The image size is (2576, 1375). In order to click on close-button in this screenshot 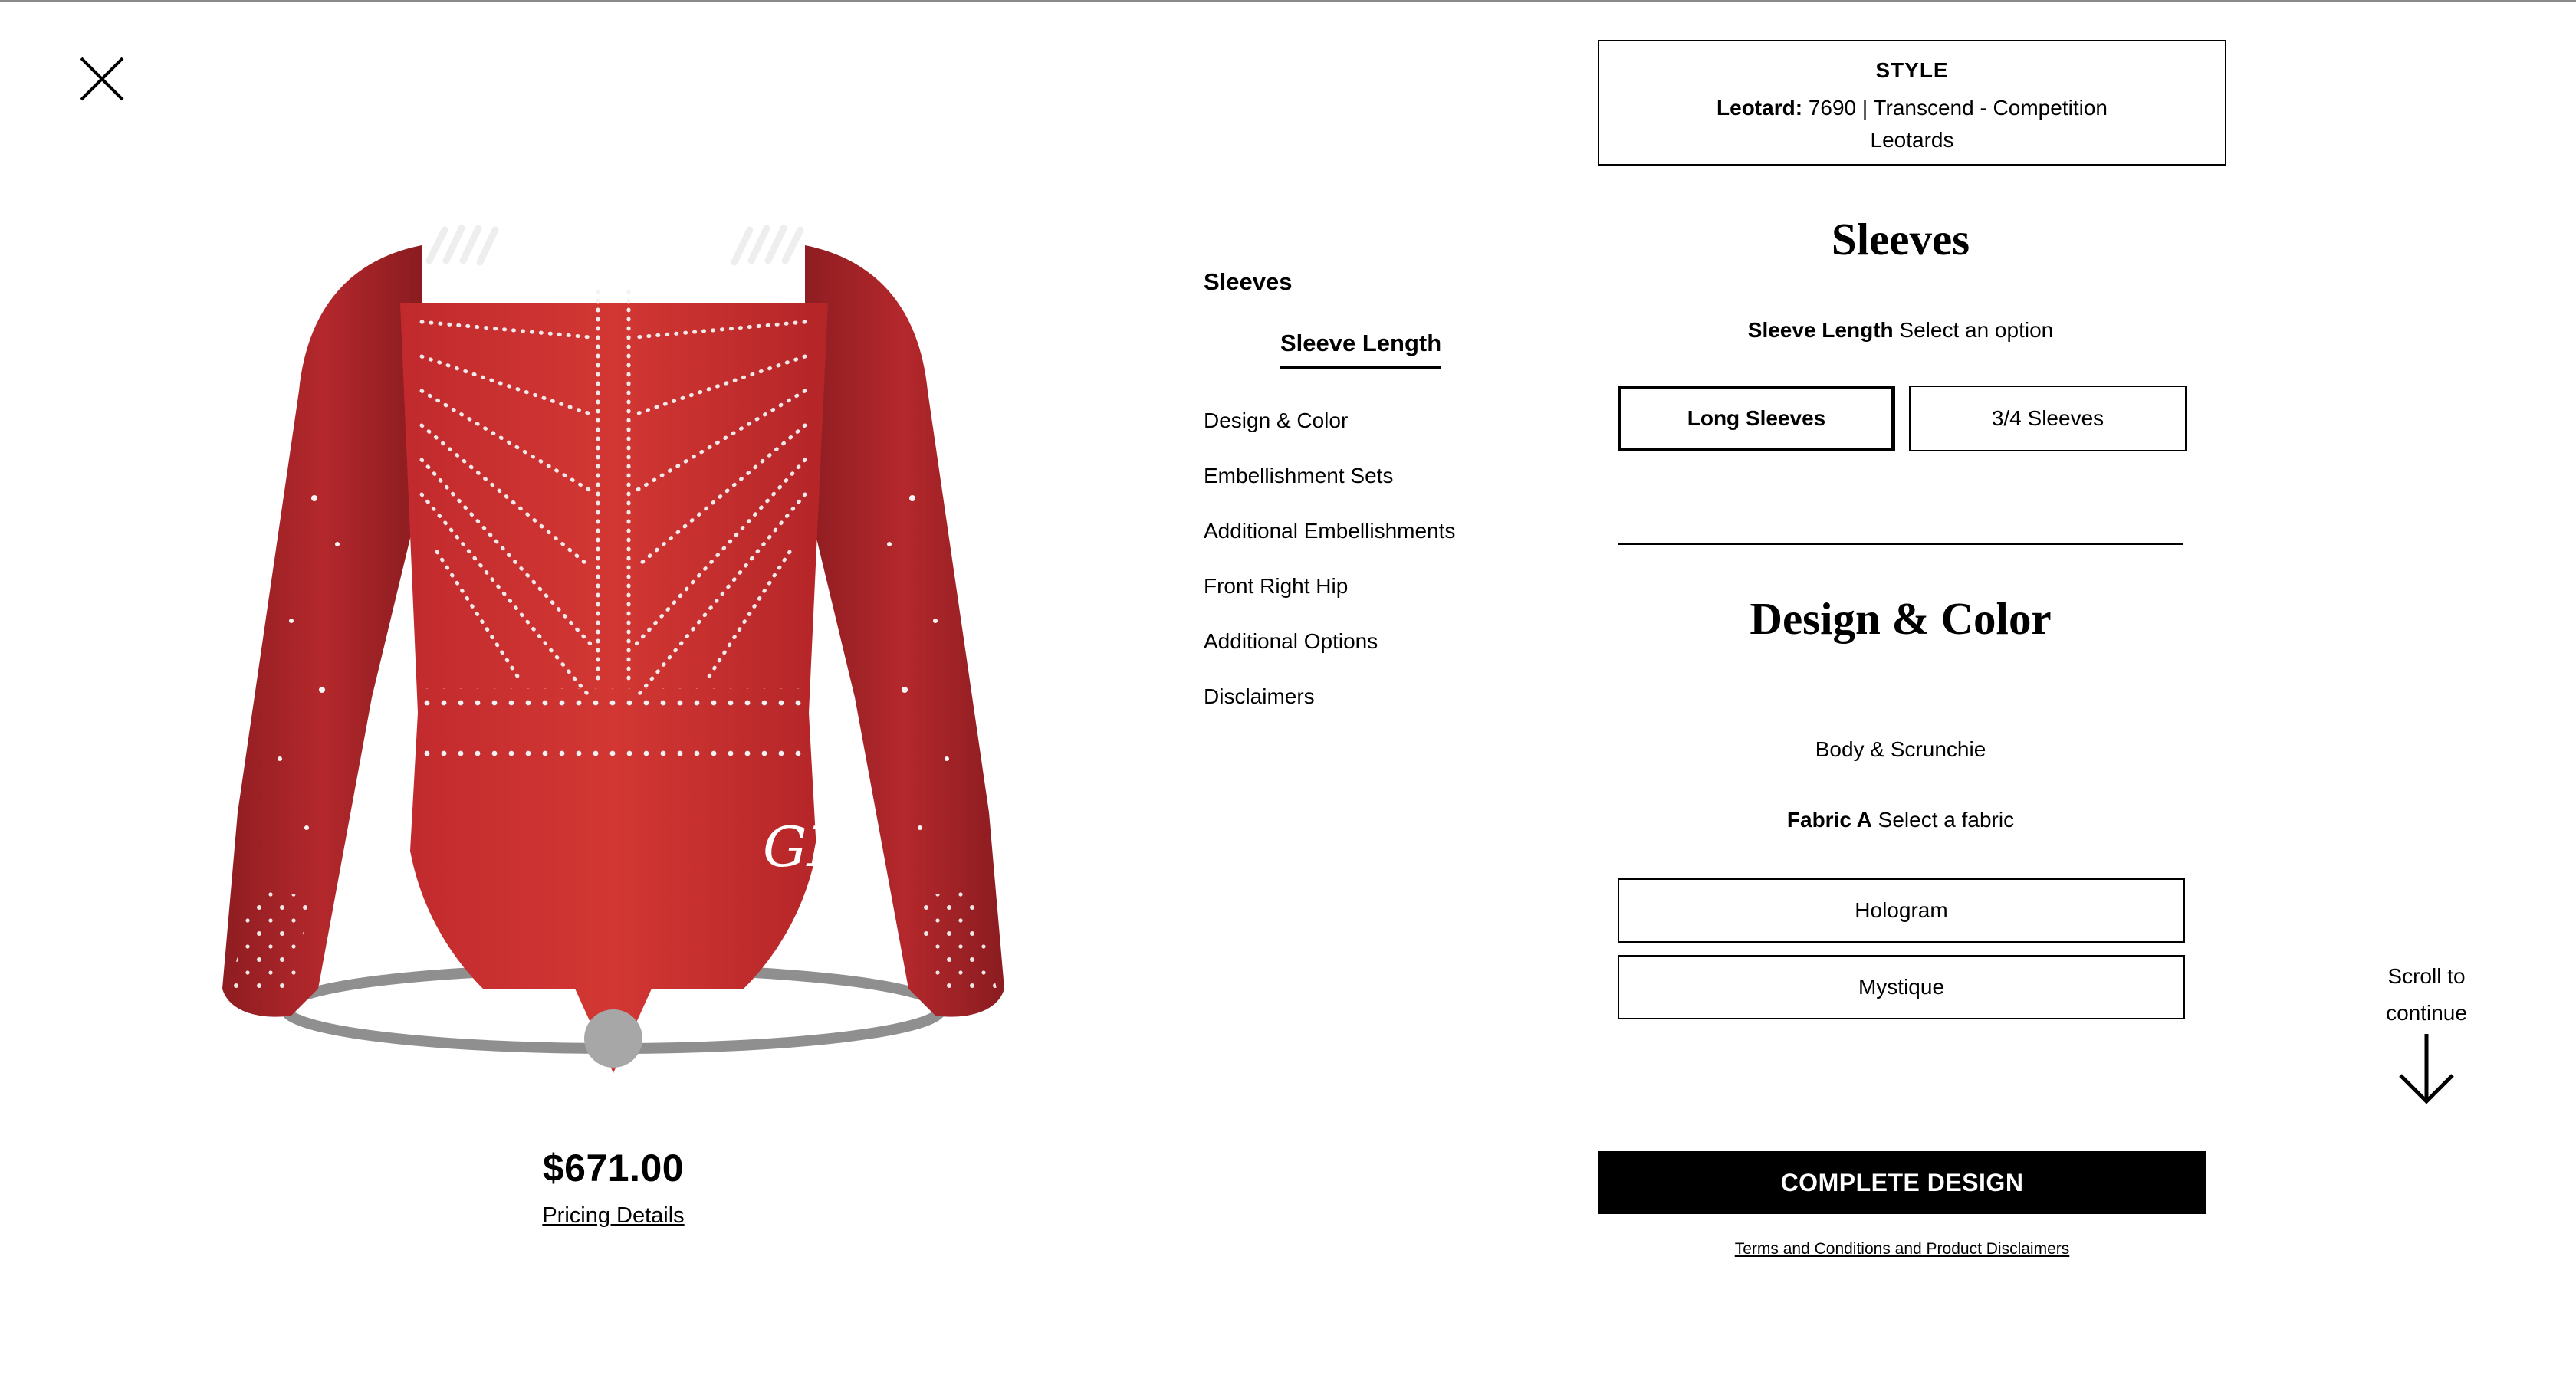, I will do `click(102, 79)`.